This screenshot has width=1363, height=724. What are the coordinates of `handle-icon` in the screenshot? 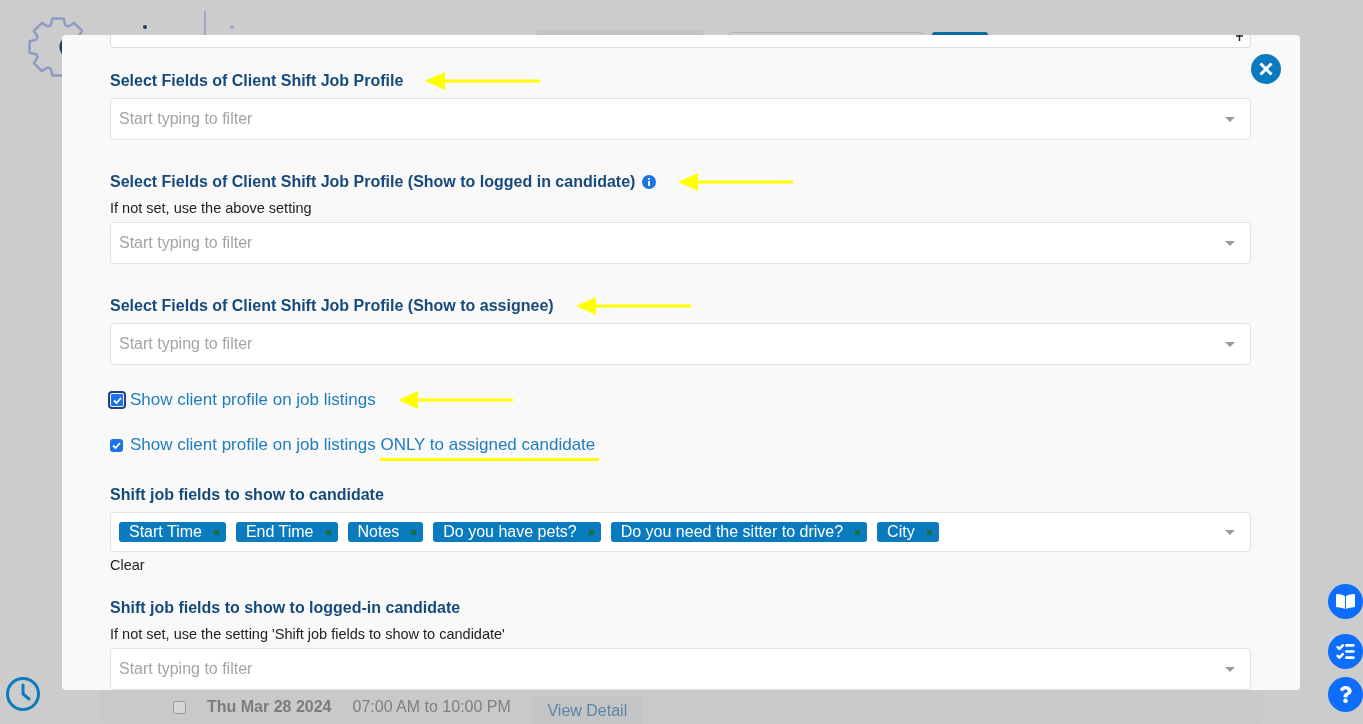 It's located at (1239, 38).